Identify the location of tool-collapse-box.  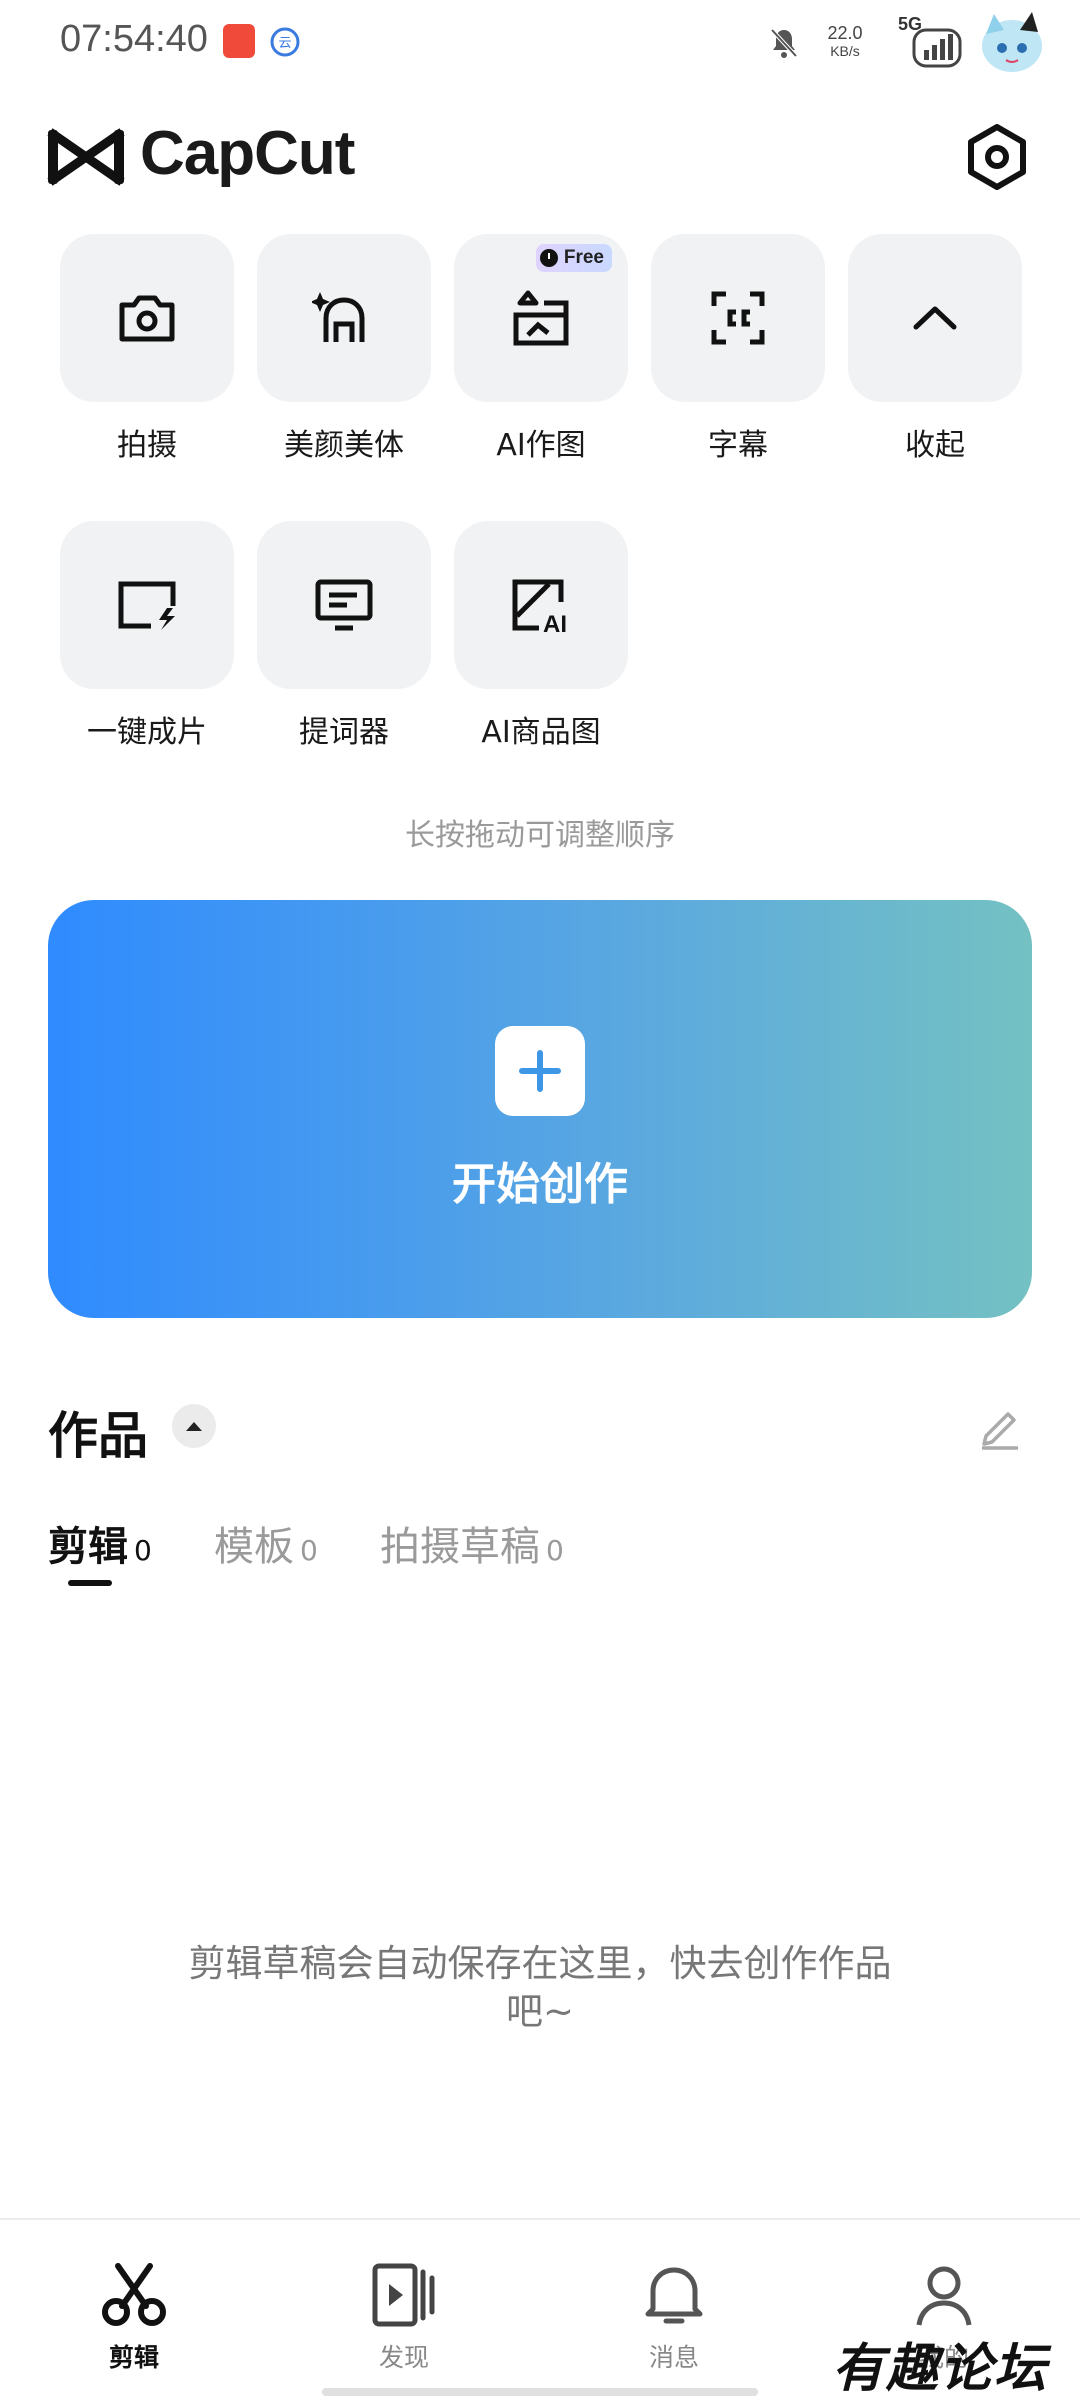
(935, 318).